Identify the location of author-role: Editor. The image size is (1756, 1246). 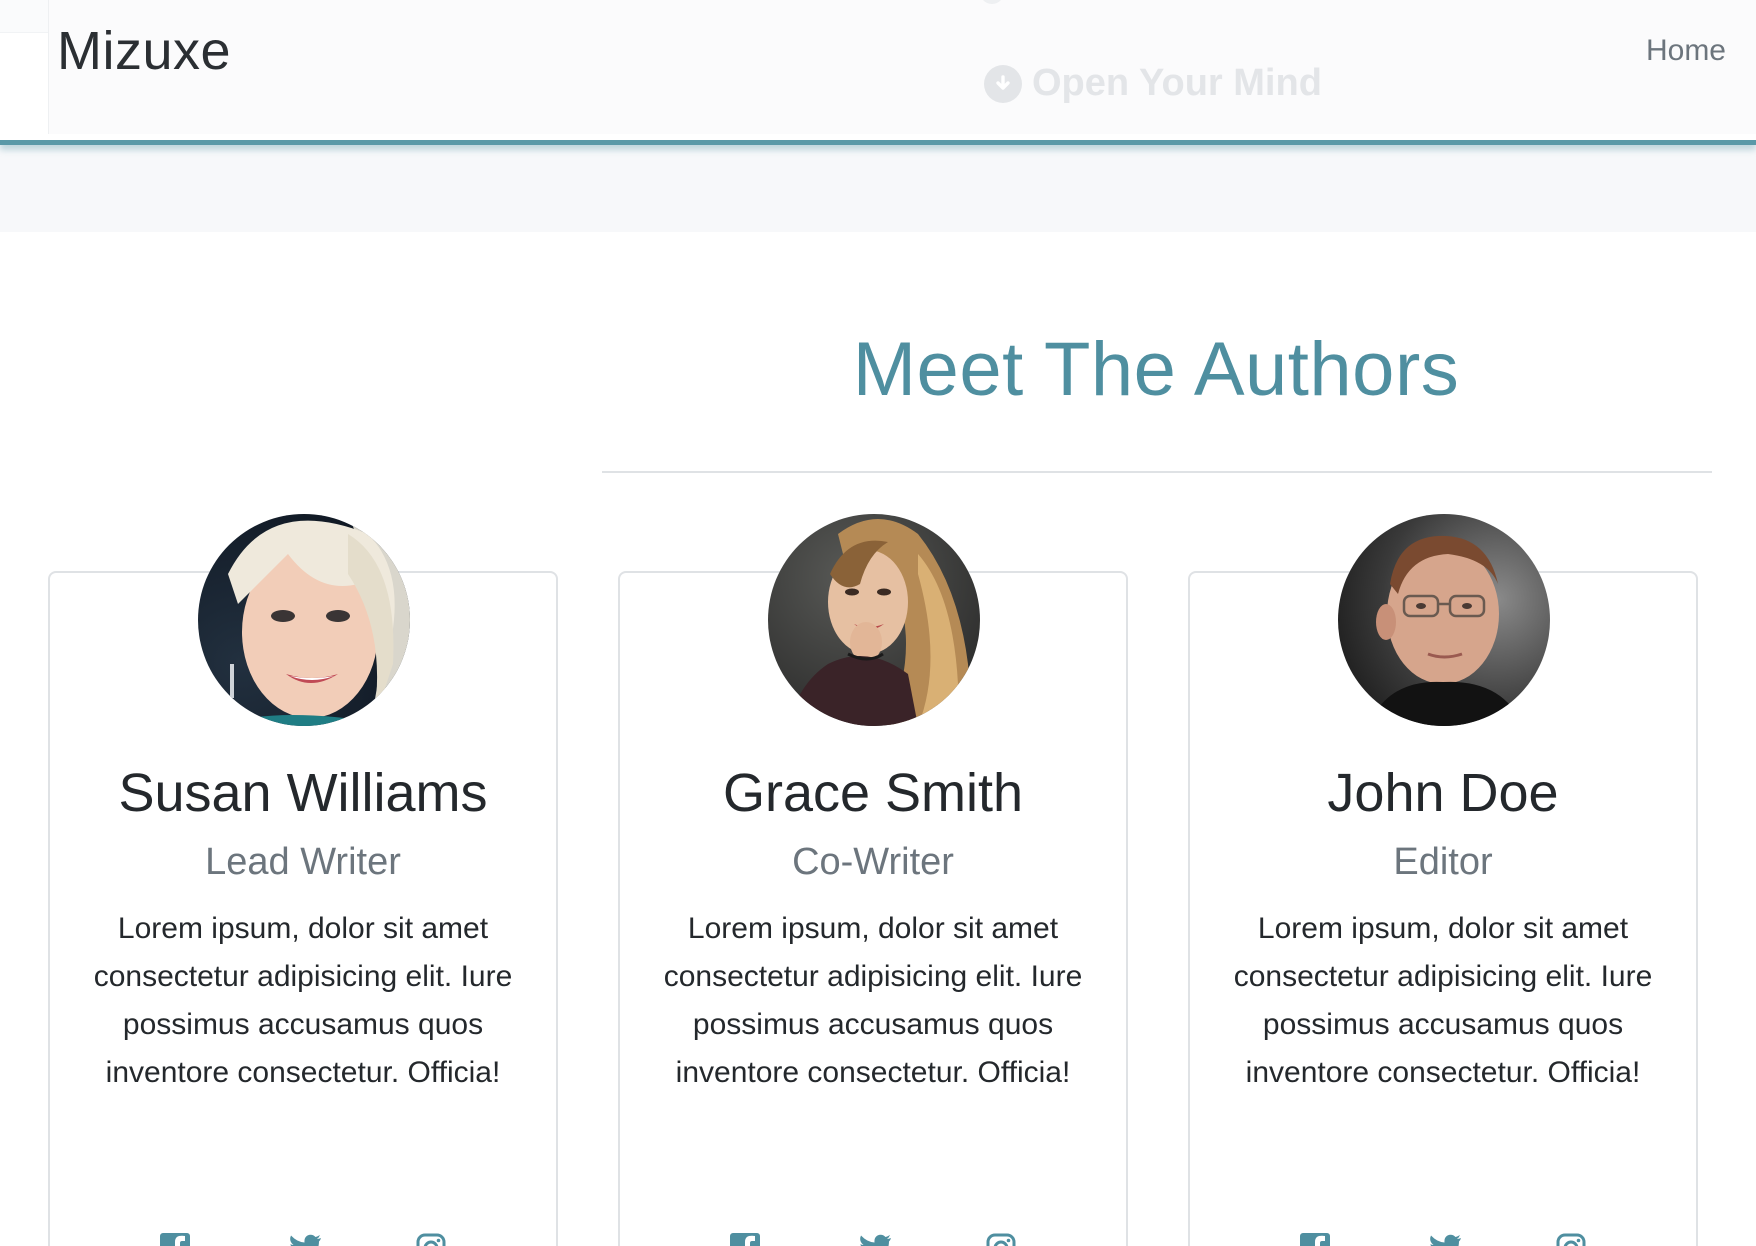
(1443, 862).